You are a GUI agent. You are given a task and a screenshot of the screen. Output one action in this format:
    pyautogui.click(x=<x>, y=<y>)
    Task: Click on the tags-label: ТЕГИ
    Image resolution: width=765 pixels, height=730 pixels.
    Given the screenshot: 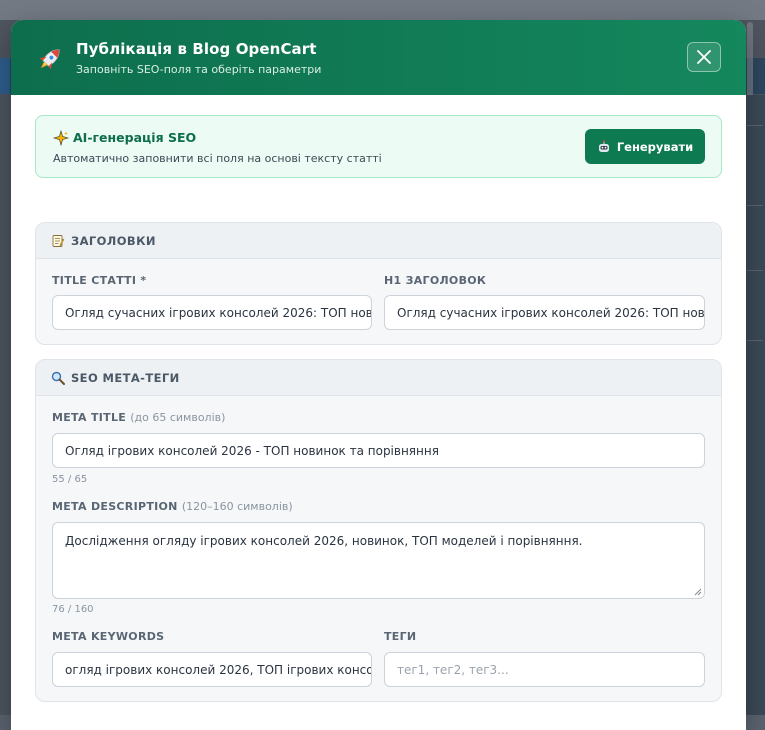 What is the action you would take?
    pyautogui.click(x=400, y=636)
    